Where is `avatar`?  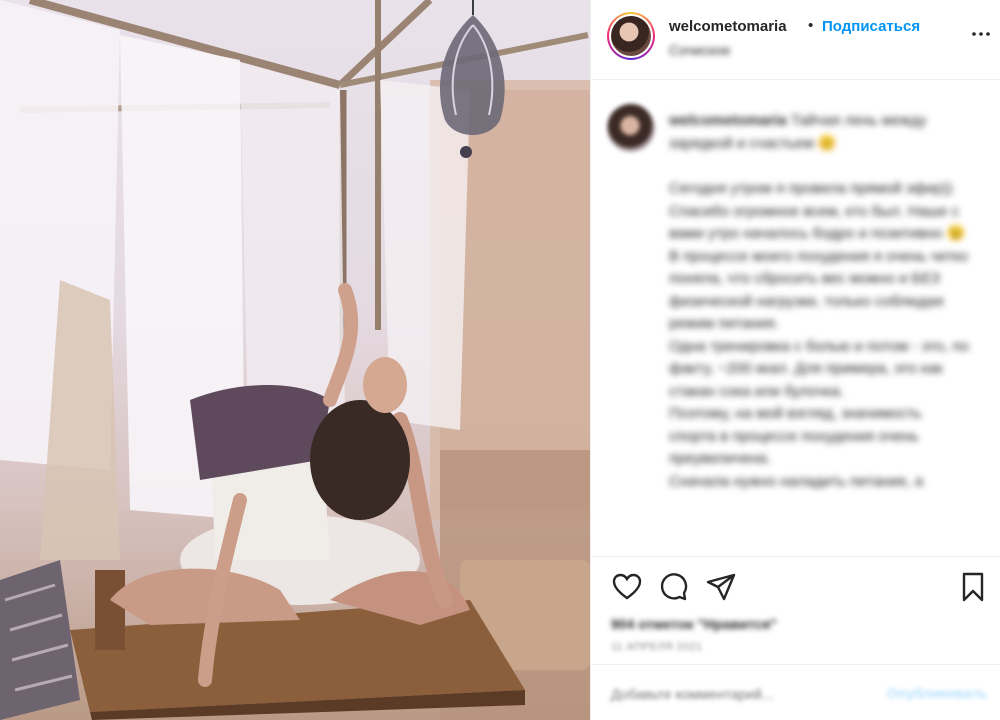
avatar is located at coordinates (631, 36).